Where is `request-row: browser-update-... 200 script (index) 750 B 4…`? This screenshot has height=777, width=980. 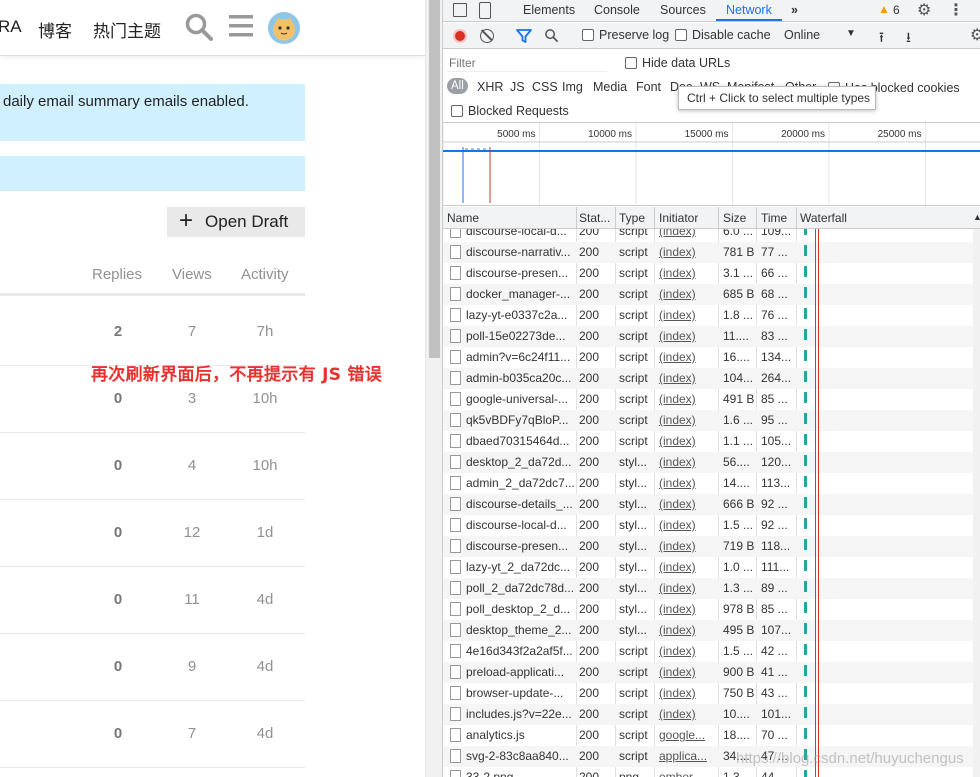
request-row: browser-update-... 200 script (index) 750 B 4… is located at coordinates (711, 693).